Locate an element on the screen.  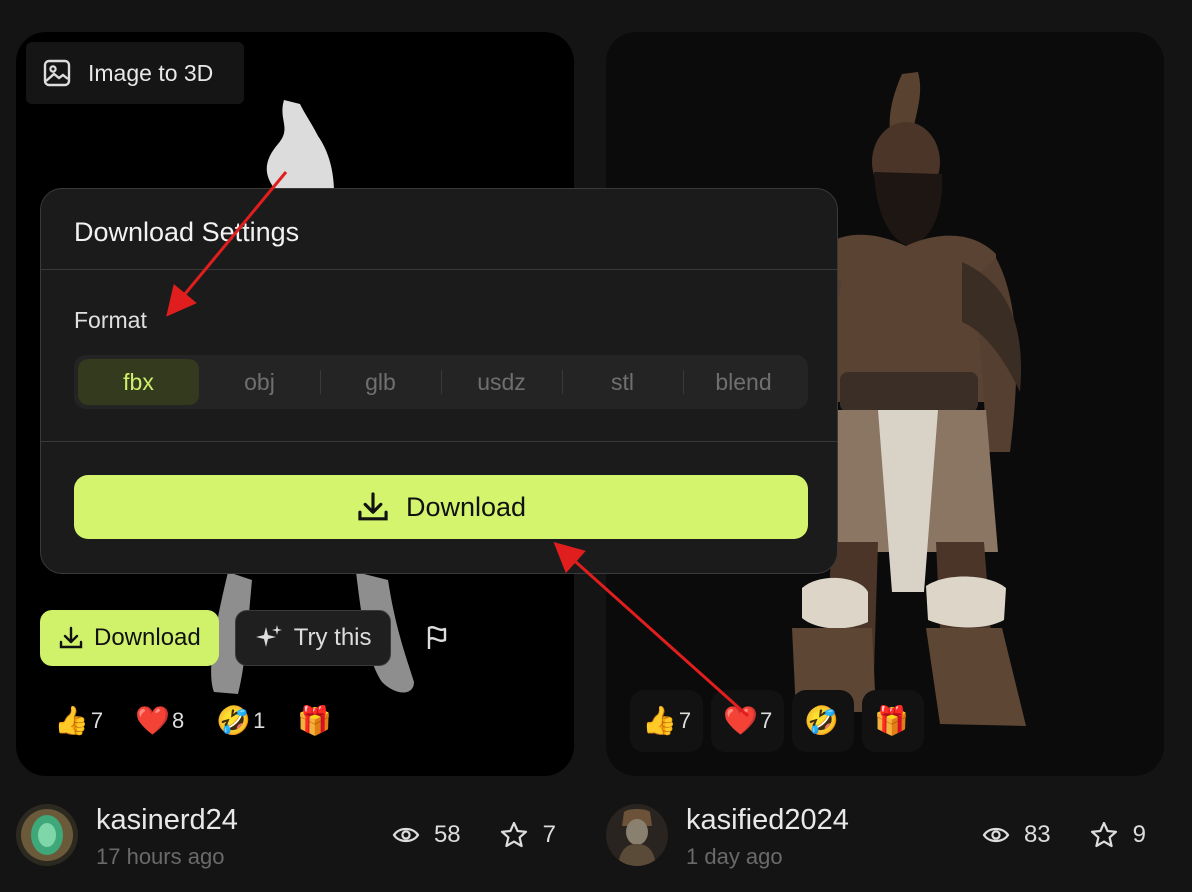
card-stats: 58 7 is located at coordinates (460, 835).